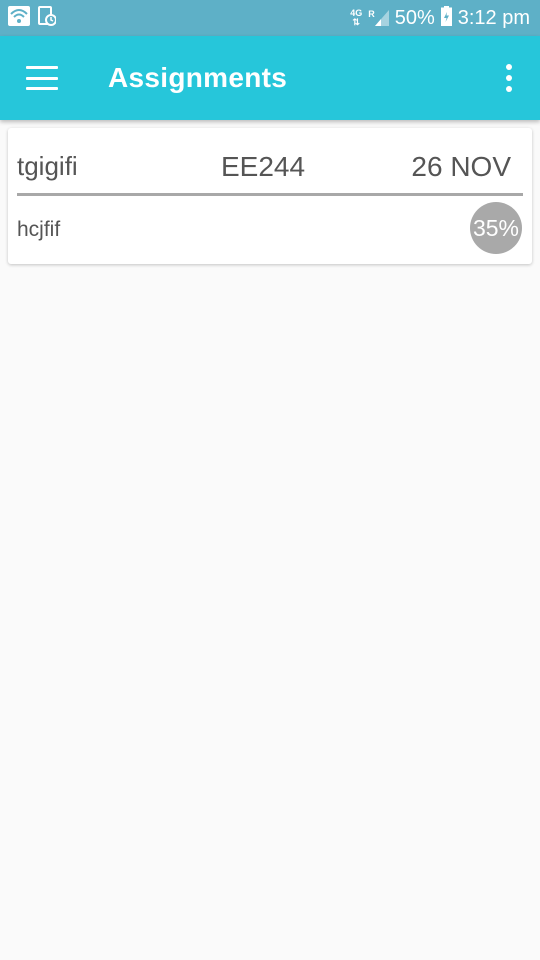  I want to click on due-date: 26 NOV, so click(461, 166).